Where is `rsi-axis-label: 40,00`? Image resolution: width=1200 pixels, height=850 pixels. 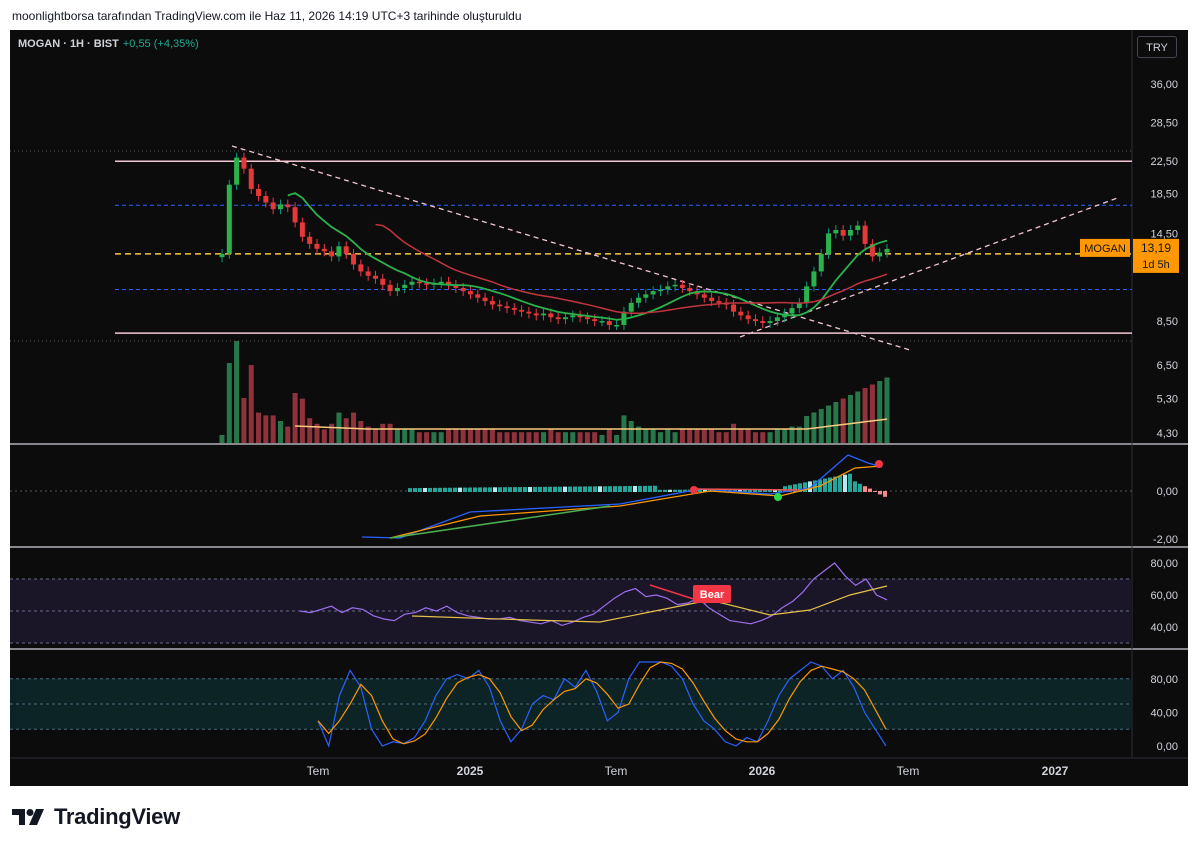 rsi-axis-label: 40,00 is located at coordinates (1164, 628).